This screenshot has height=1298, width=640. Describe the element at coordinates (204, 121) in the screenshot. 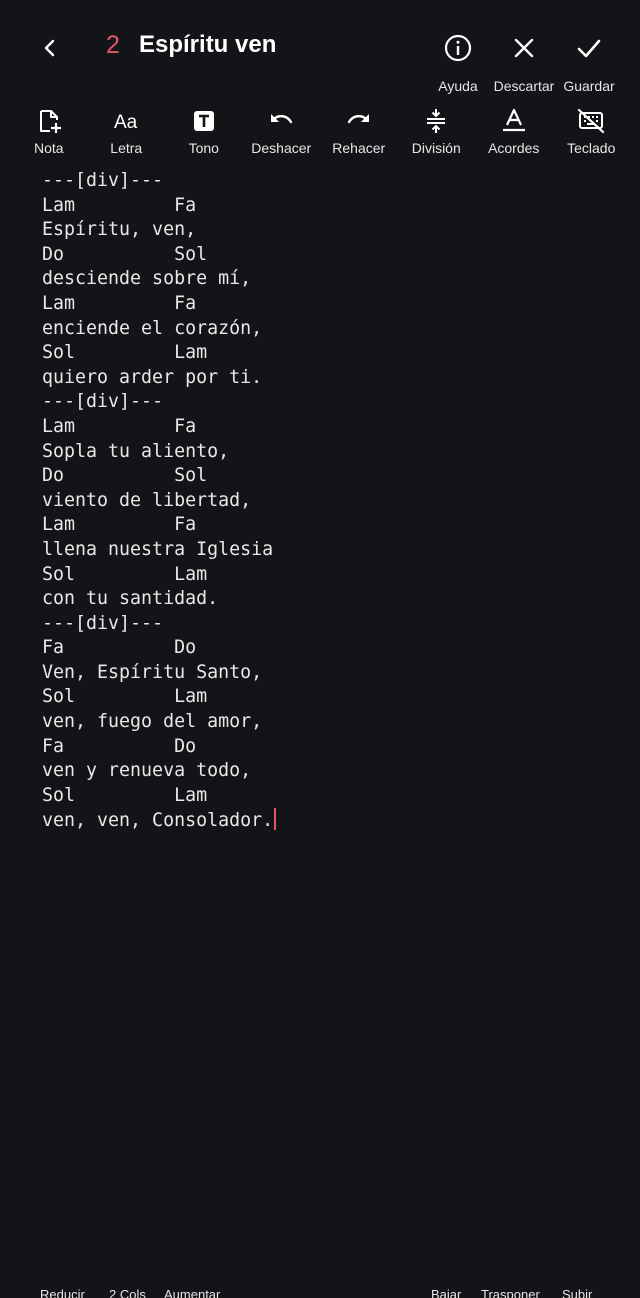

I see `text-box-icon` at that location.